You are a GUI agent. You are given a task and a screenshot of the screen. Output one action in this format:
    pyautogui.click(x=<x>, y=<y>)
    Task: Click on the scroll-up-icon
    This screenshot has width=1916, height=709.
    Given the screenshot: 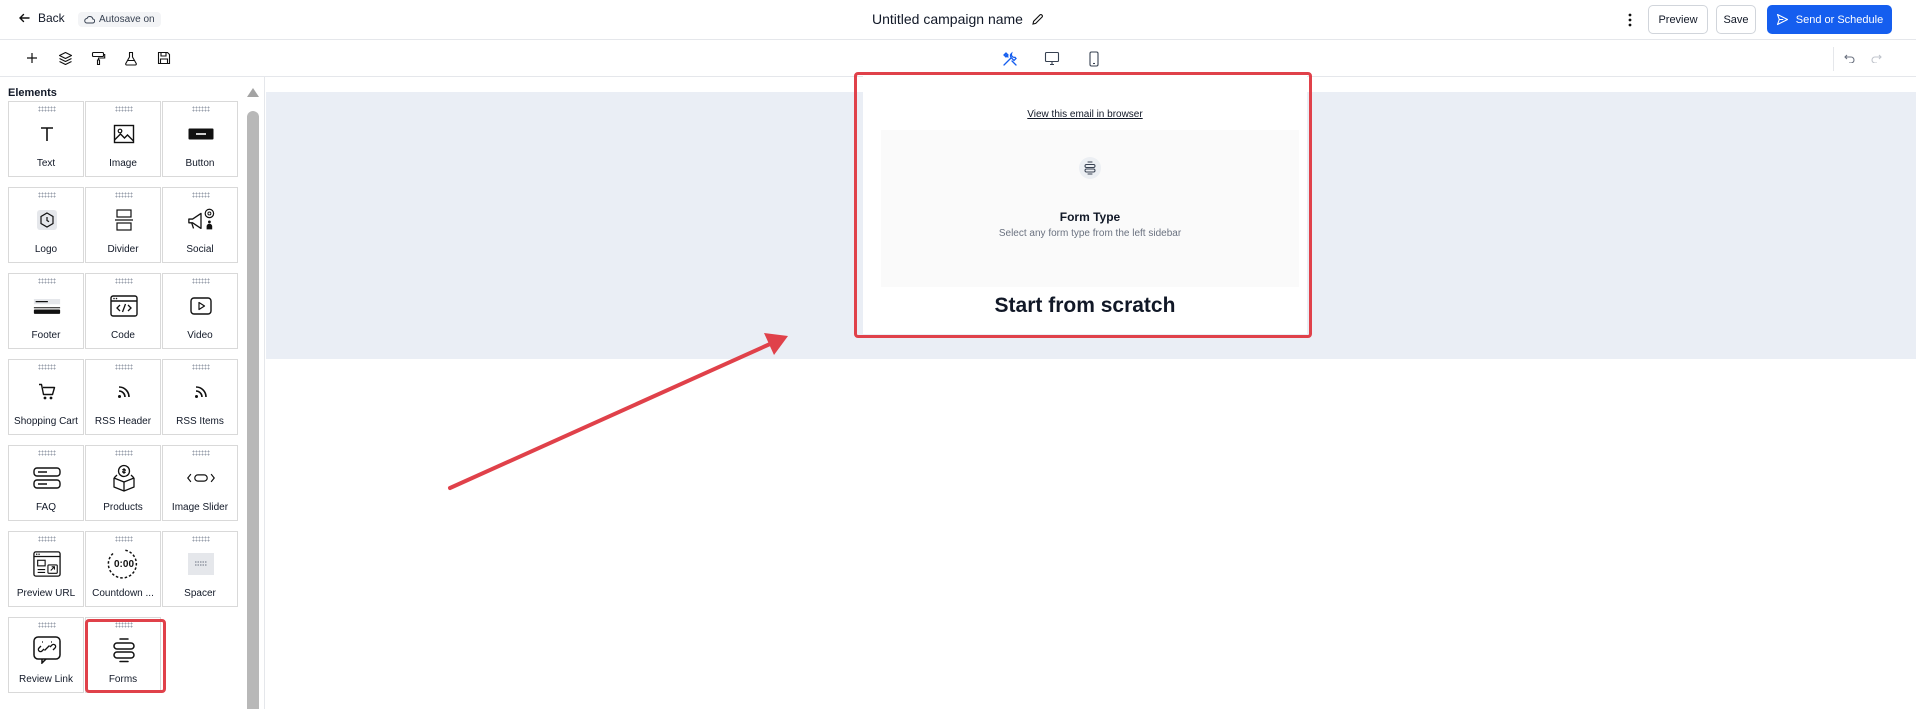 What is the action you would take?
    pyautogui.click(x=253, y=92)
    